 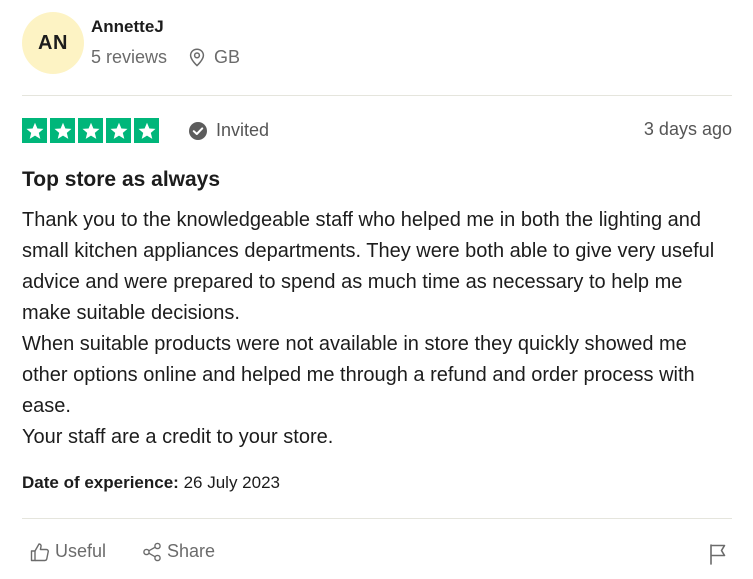 I want to click on check-circle-icon, so click(x=198, y=130).